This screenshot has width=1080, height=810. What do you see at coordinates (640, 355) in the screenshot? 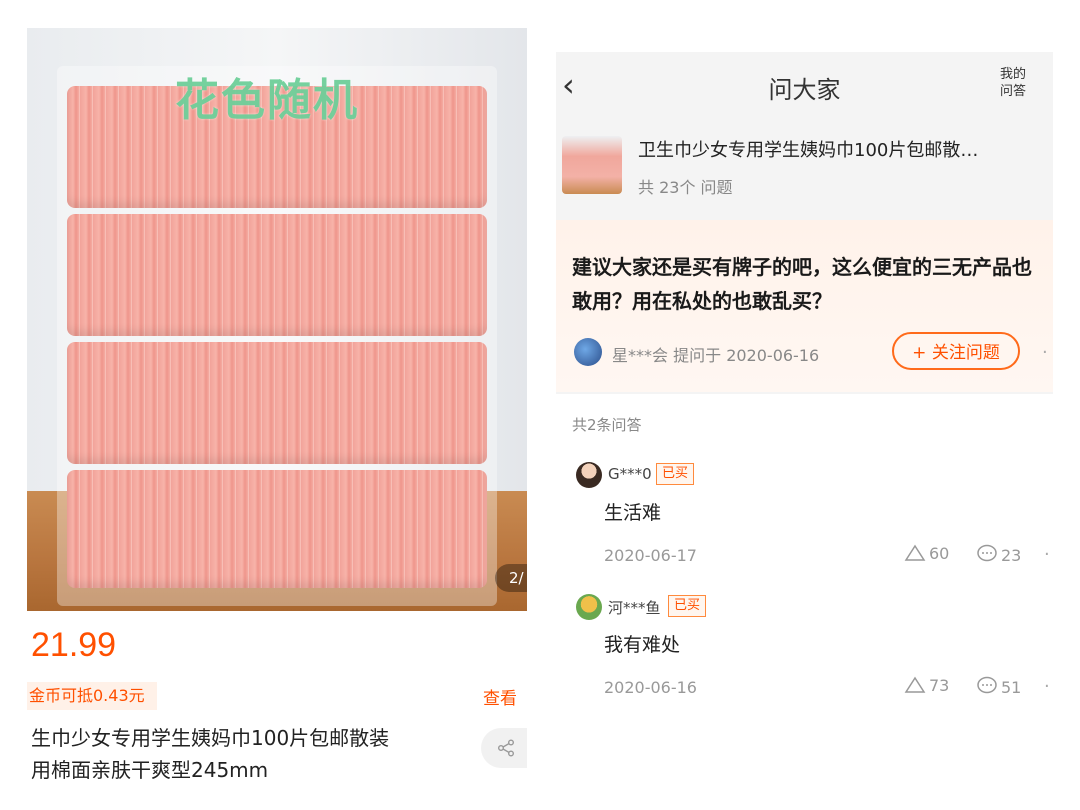
I see `asker-name: 星***会` at bounding box center [640, 355].